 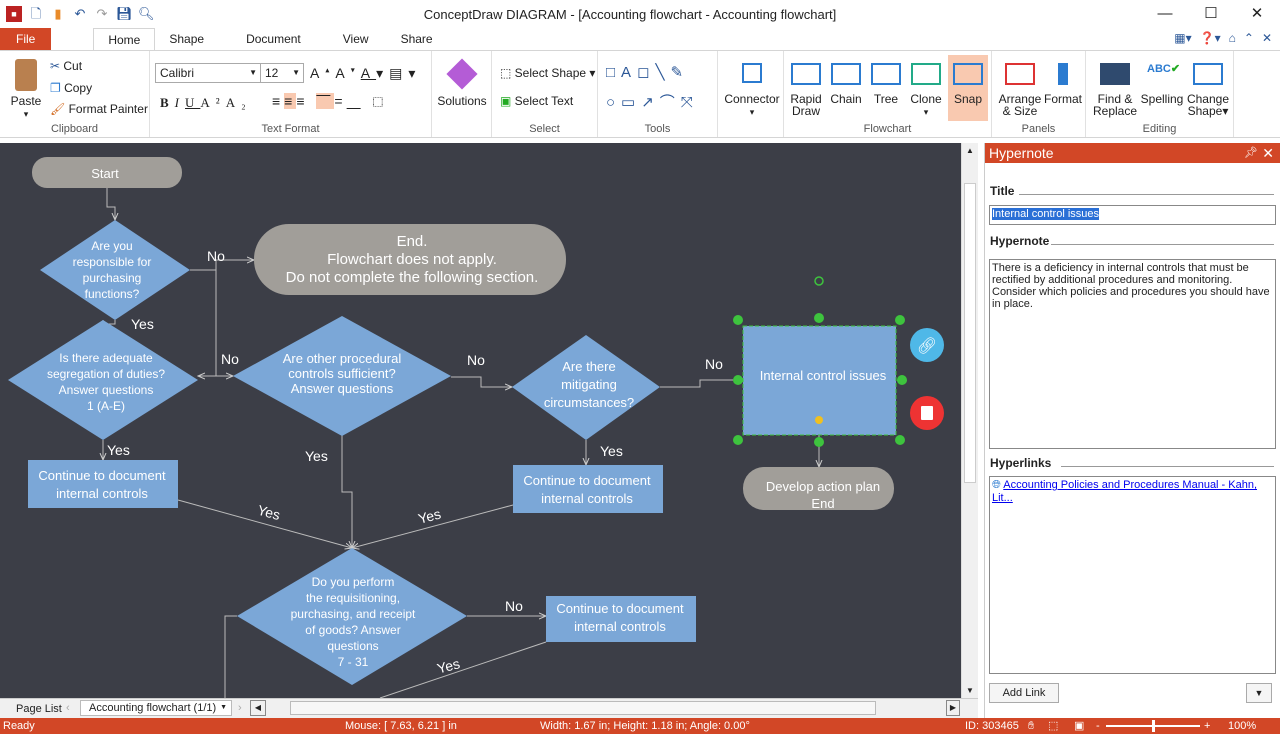 What do you see at coordinates (59, 109) in the screenshot?
I see `brush-icon: 🖌︎` at bounding box center [59, 109].